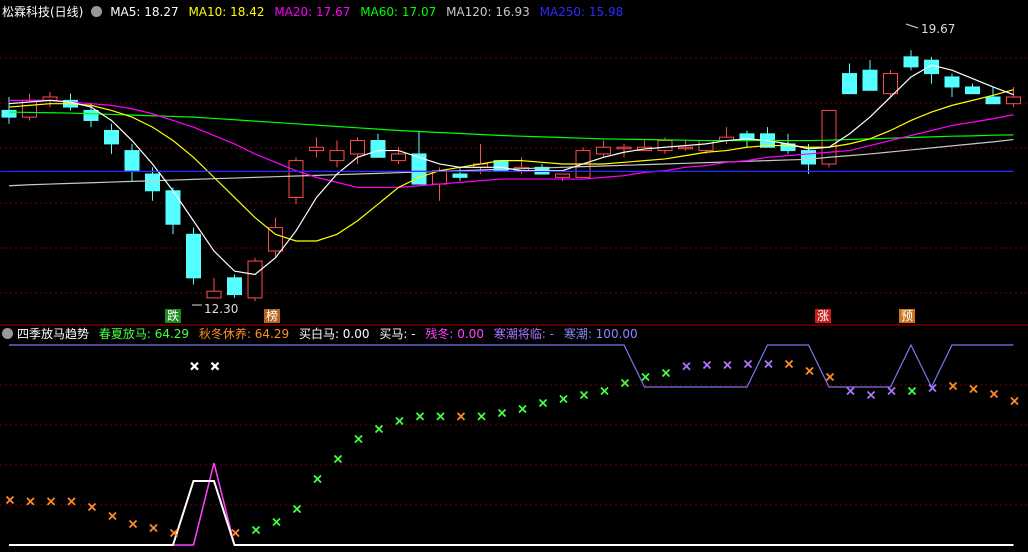  Describe the element at coordinates (43, 12) in the screenshot. I see `stock-title: 松霖科技(日线)` at that location.